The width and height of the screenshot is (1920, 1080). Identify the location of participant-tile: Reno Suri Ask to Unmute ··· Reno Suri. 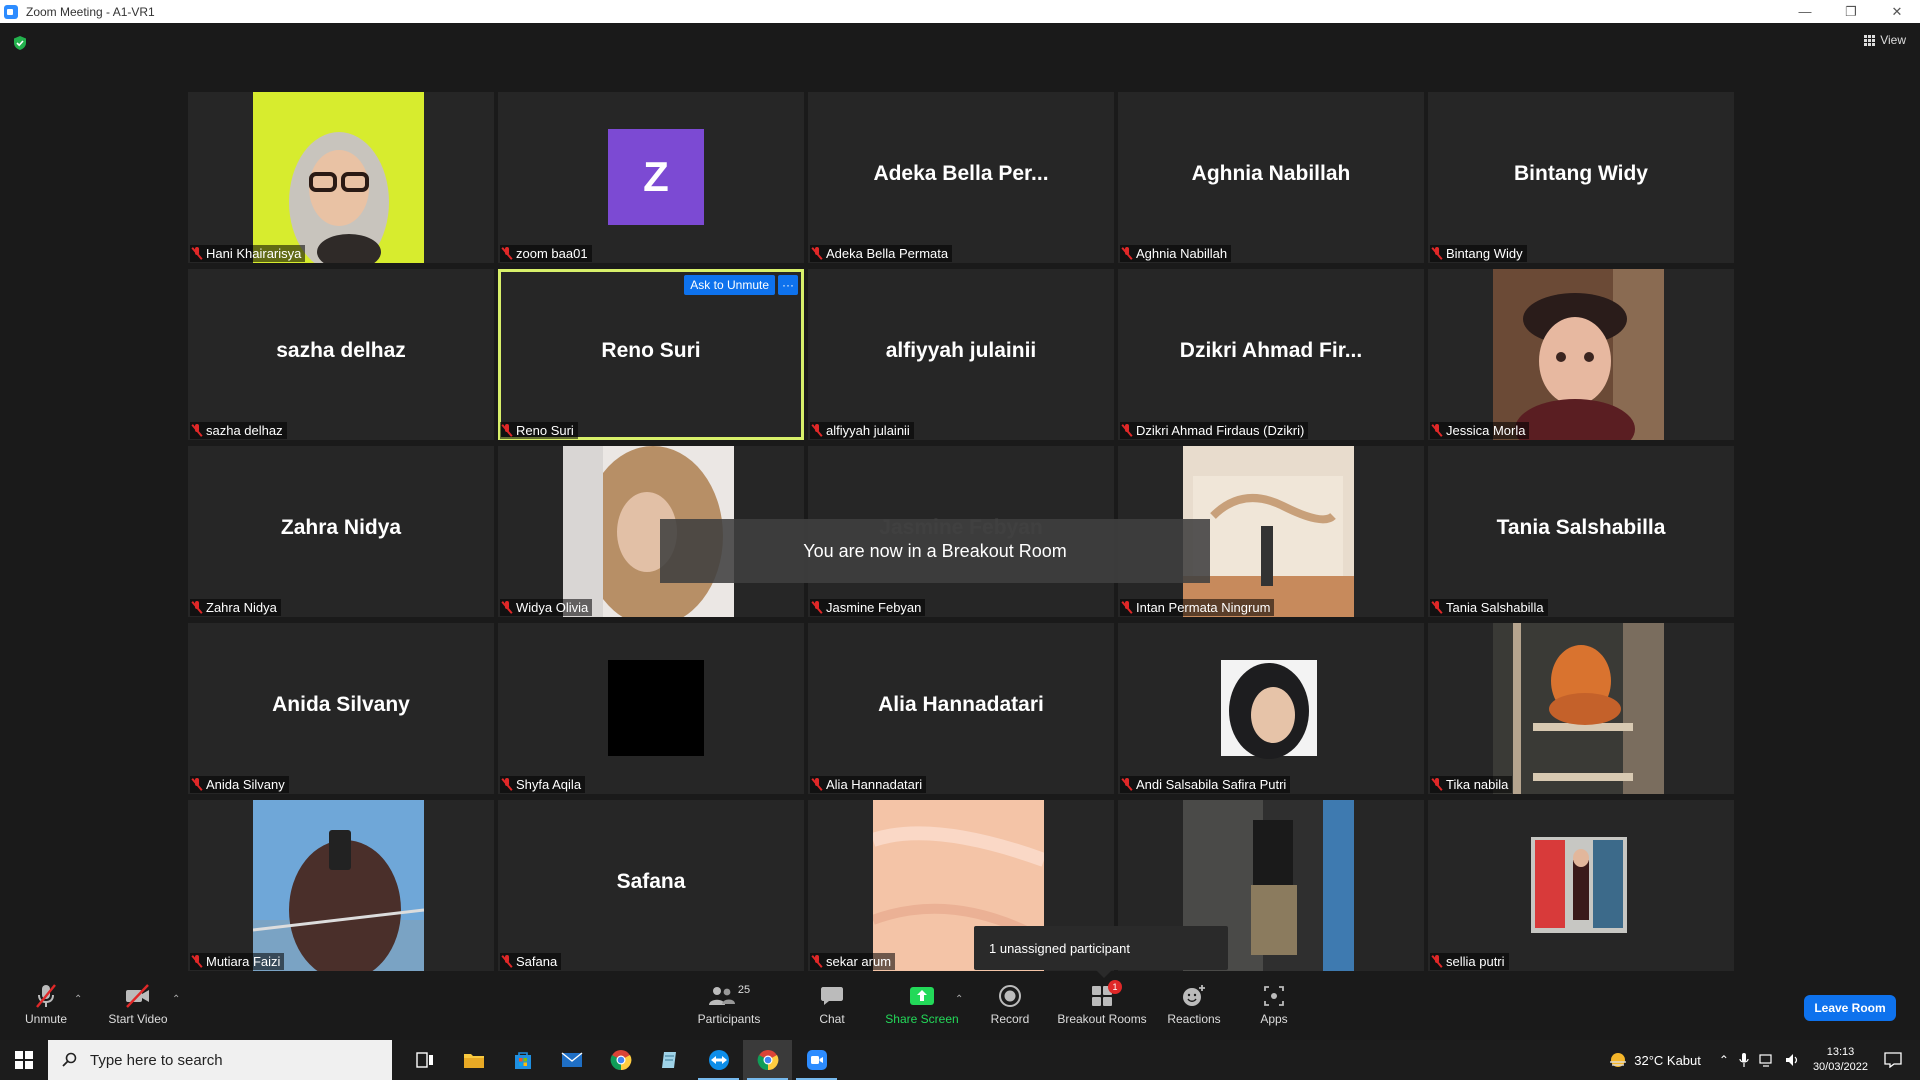
(651, 354).